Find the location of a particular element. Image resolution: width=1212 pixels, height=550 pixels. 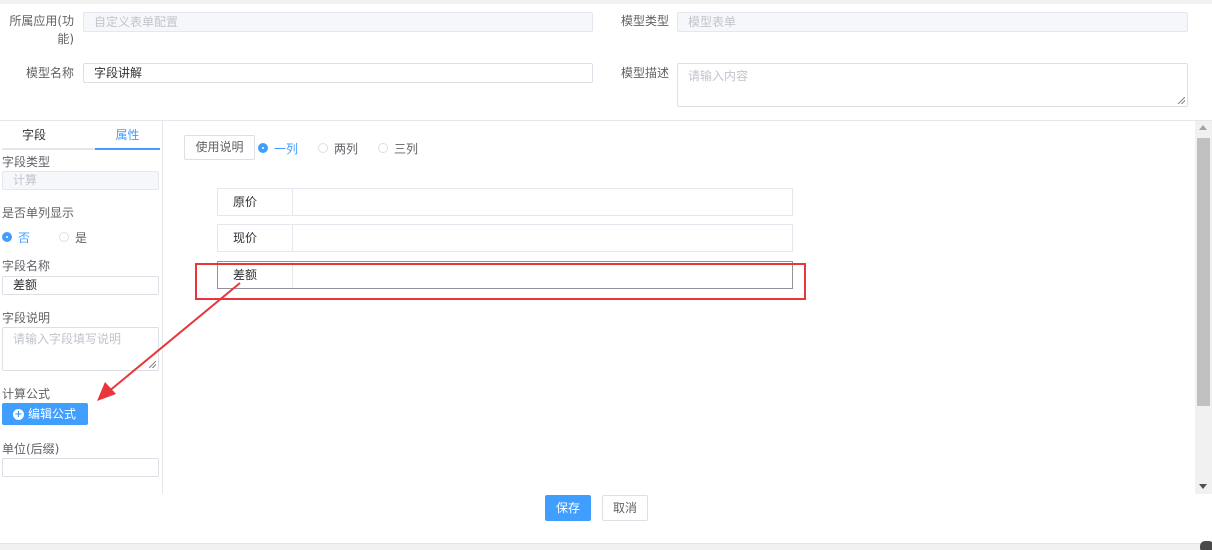

corner-widget-icon is located at coordinates (1206, 545).